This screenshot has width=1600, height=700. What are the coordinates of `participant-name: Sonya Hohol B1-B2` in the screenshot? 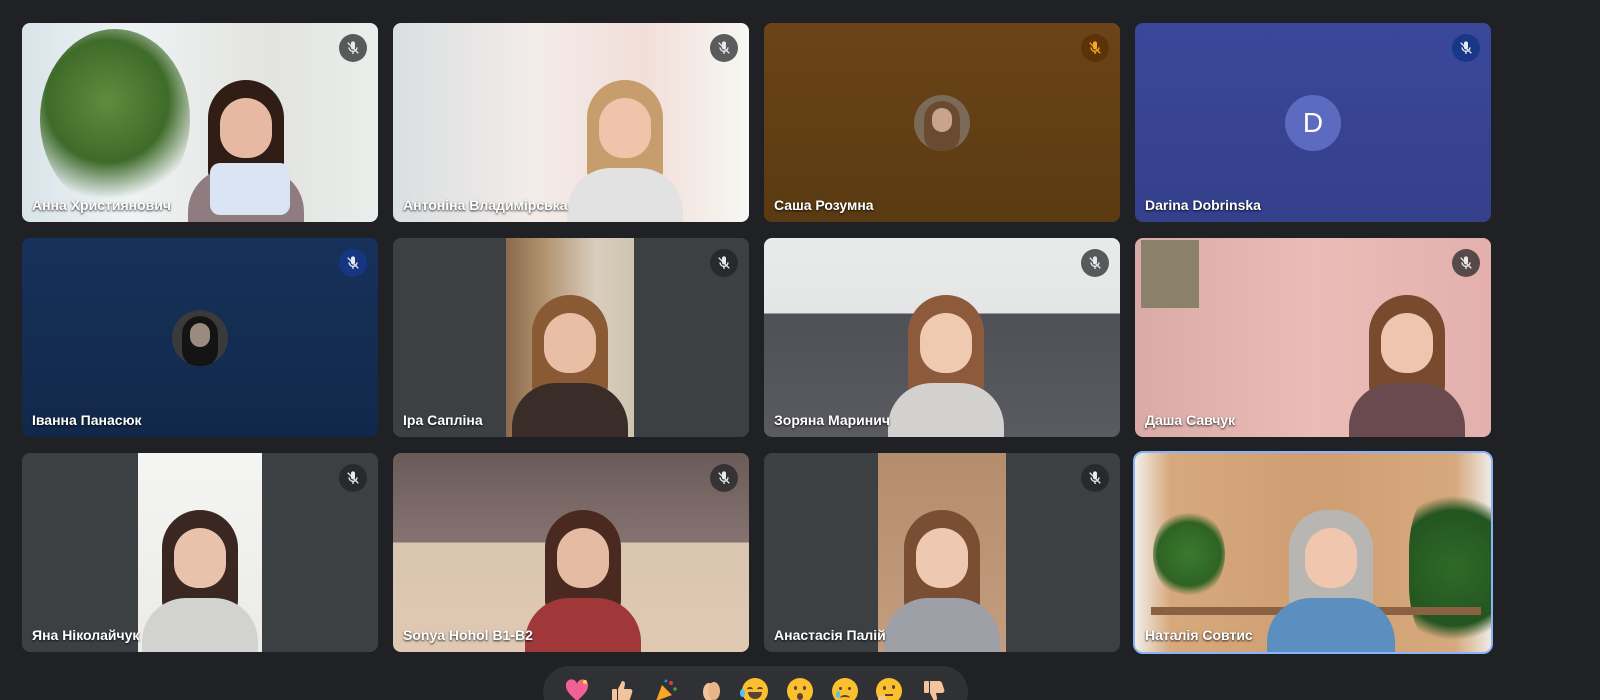 It's located at (468, 635).